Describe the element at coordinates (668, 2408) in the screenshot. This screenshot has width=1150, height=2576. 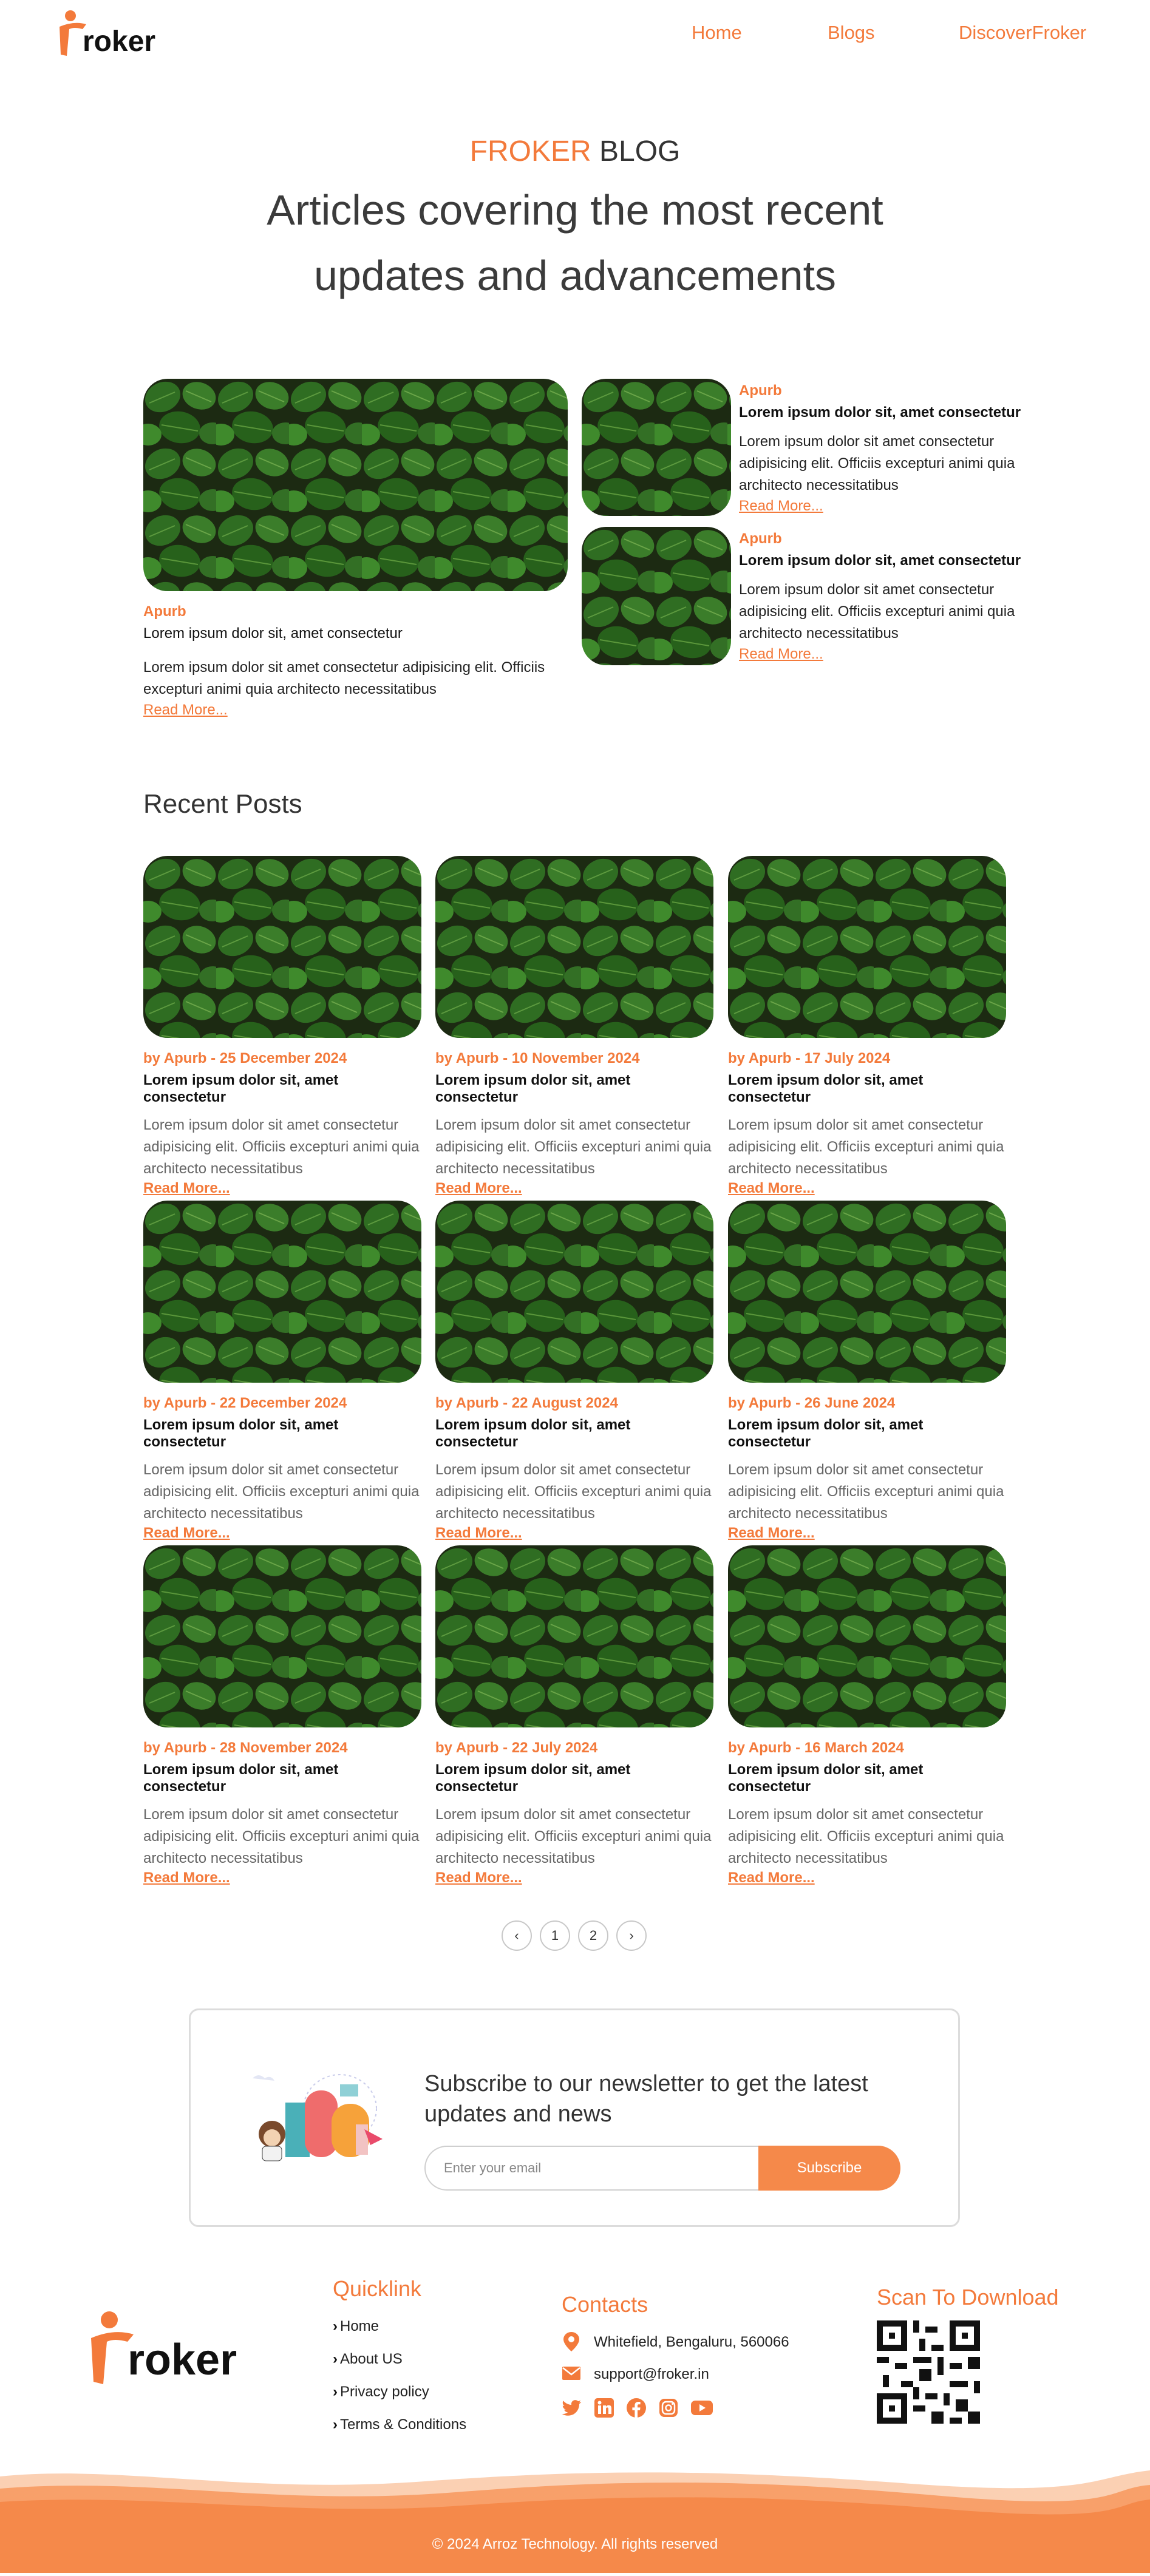
I see `instagram-icon` at that location.